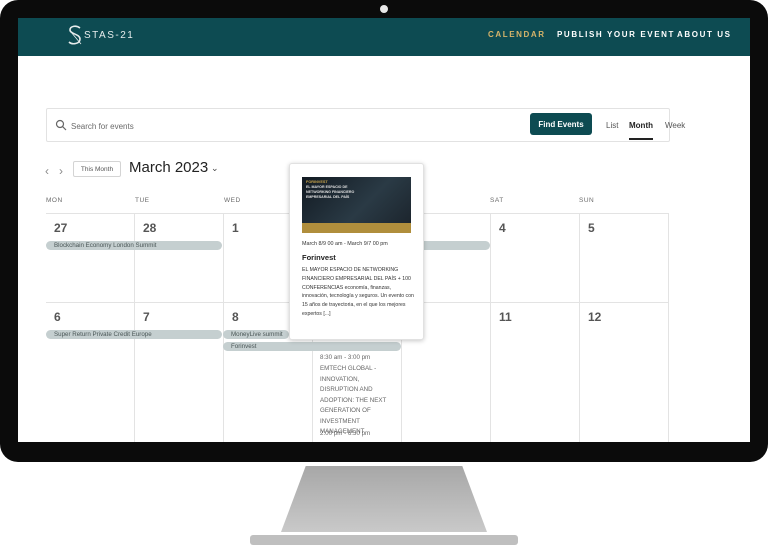 The width and height of the screenshot is (768, 545). What do you see at coordinates (345, 433) in the screenshot?
I see `event-time: 2:00 pm - 6:30 pm` at bounding box center [345, 433].